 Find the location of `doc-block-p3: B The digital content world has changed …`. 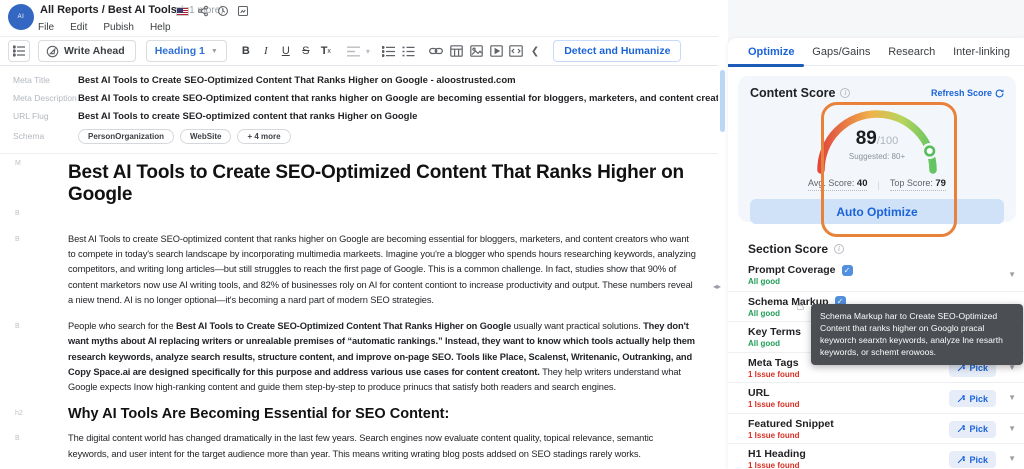

doc-block-p3: B The digital content world has changed … is located at coordinates (359, 446).